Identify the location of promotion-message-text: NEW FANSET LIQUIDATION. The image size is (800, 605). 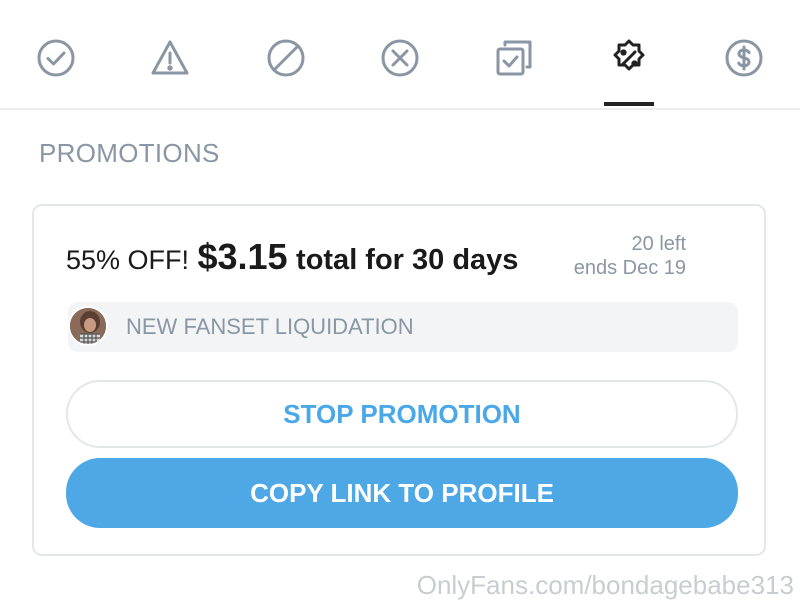
(270, 326).